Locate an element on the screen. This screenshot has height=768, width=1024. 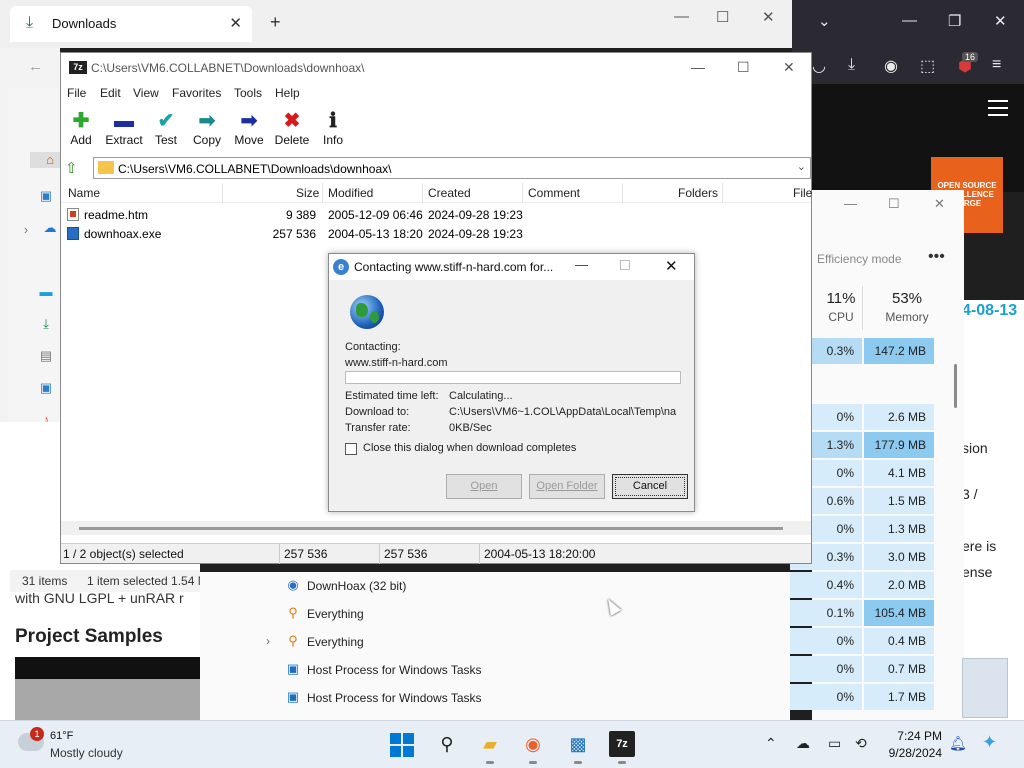
move-button: ➡ Move is located at coordinates (249, 128).